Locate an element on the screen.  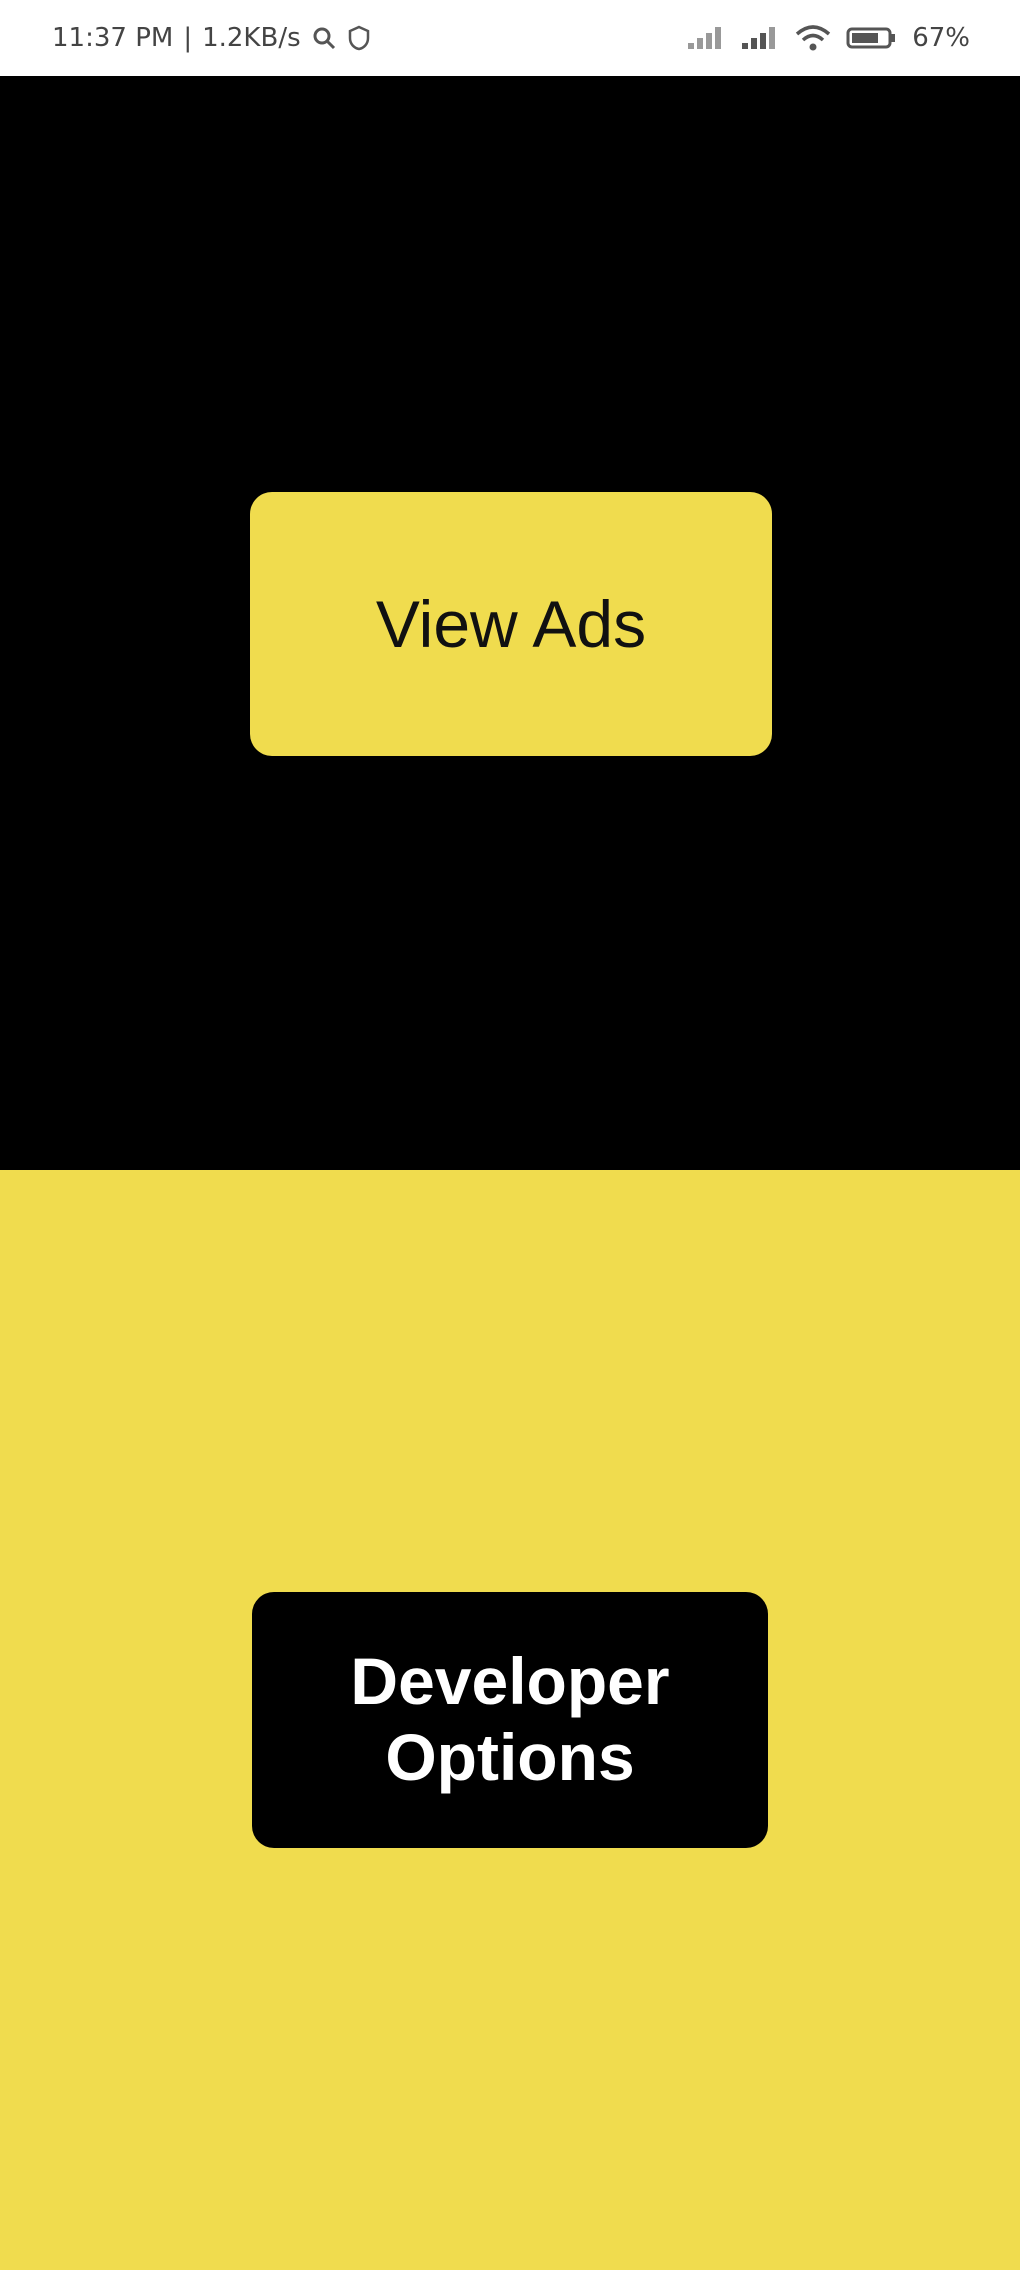
status-right: 67% is located at coordinates (828, 38).